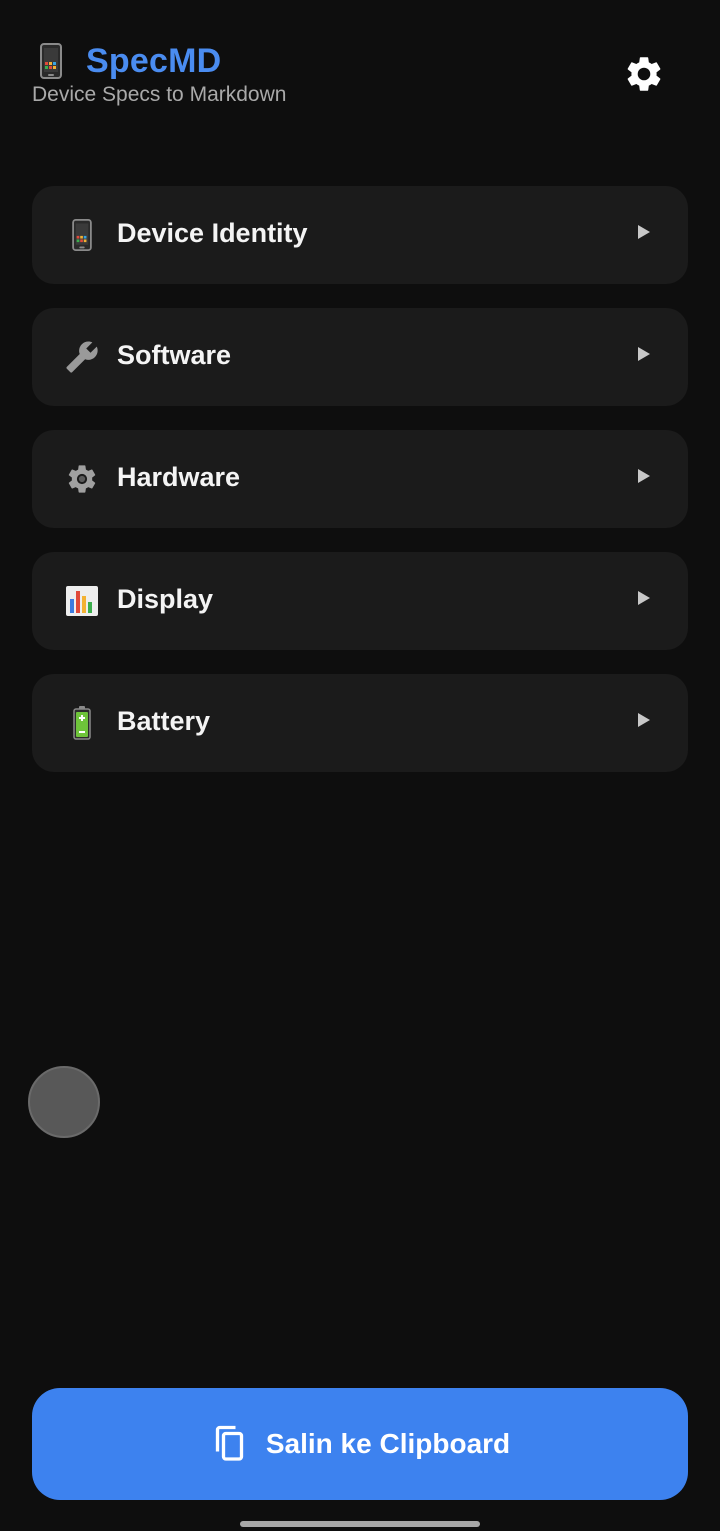 This screenshot has height=1531, width=720. I want to click on gesture-navigation-bar, so click(360, 1524).